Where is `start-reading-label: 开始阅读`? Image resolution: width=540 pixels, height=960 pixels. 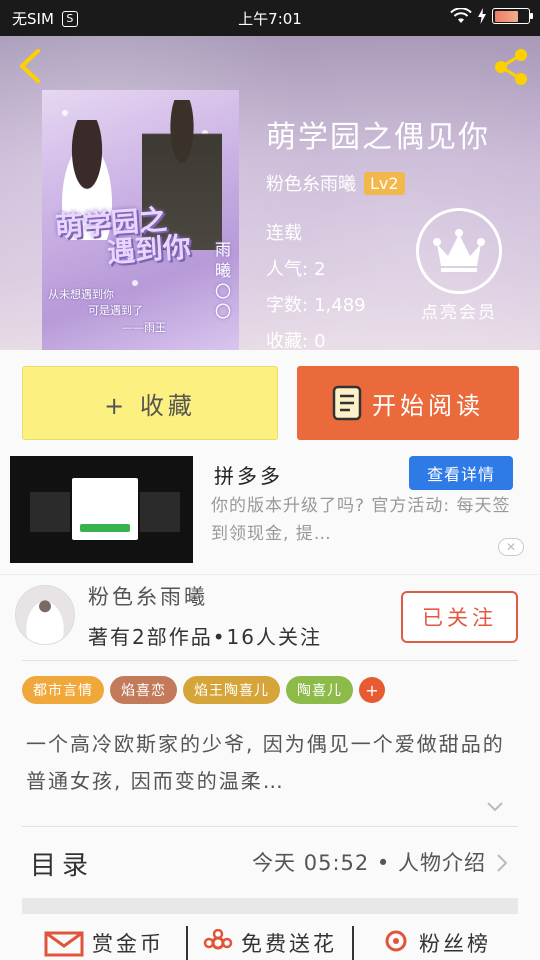
start-reading-label: 开始阅读 is located at coordinates (428, 405).